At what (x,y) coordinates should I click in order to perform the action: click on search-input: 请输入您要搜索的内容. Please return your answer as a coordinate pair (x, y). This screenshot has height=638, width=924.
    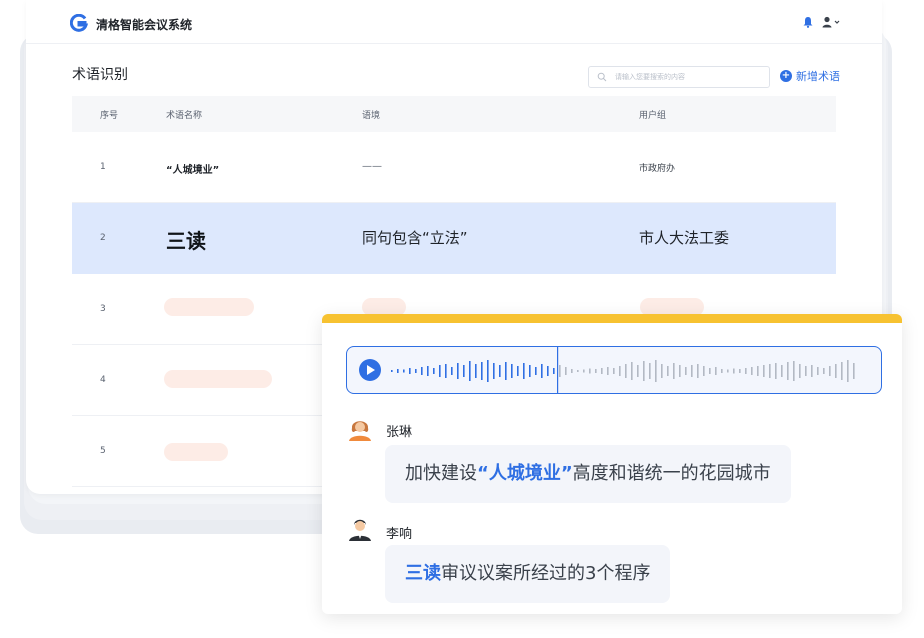
    Looking at the image, I should click on (679, 77).